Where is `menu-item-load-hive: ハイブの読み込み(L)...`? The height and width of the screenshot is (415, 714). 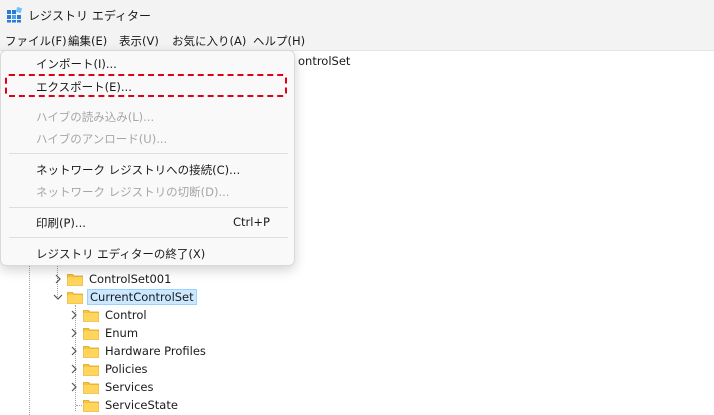 menu-item-load-hive: ハイブの読み込み(L)... is located at coordinates (95, 117).